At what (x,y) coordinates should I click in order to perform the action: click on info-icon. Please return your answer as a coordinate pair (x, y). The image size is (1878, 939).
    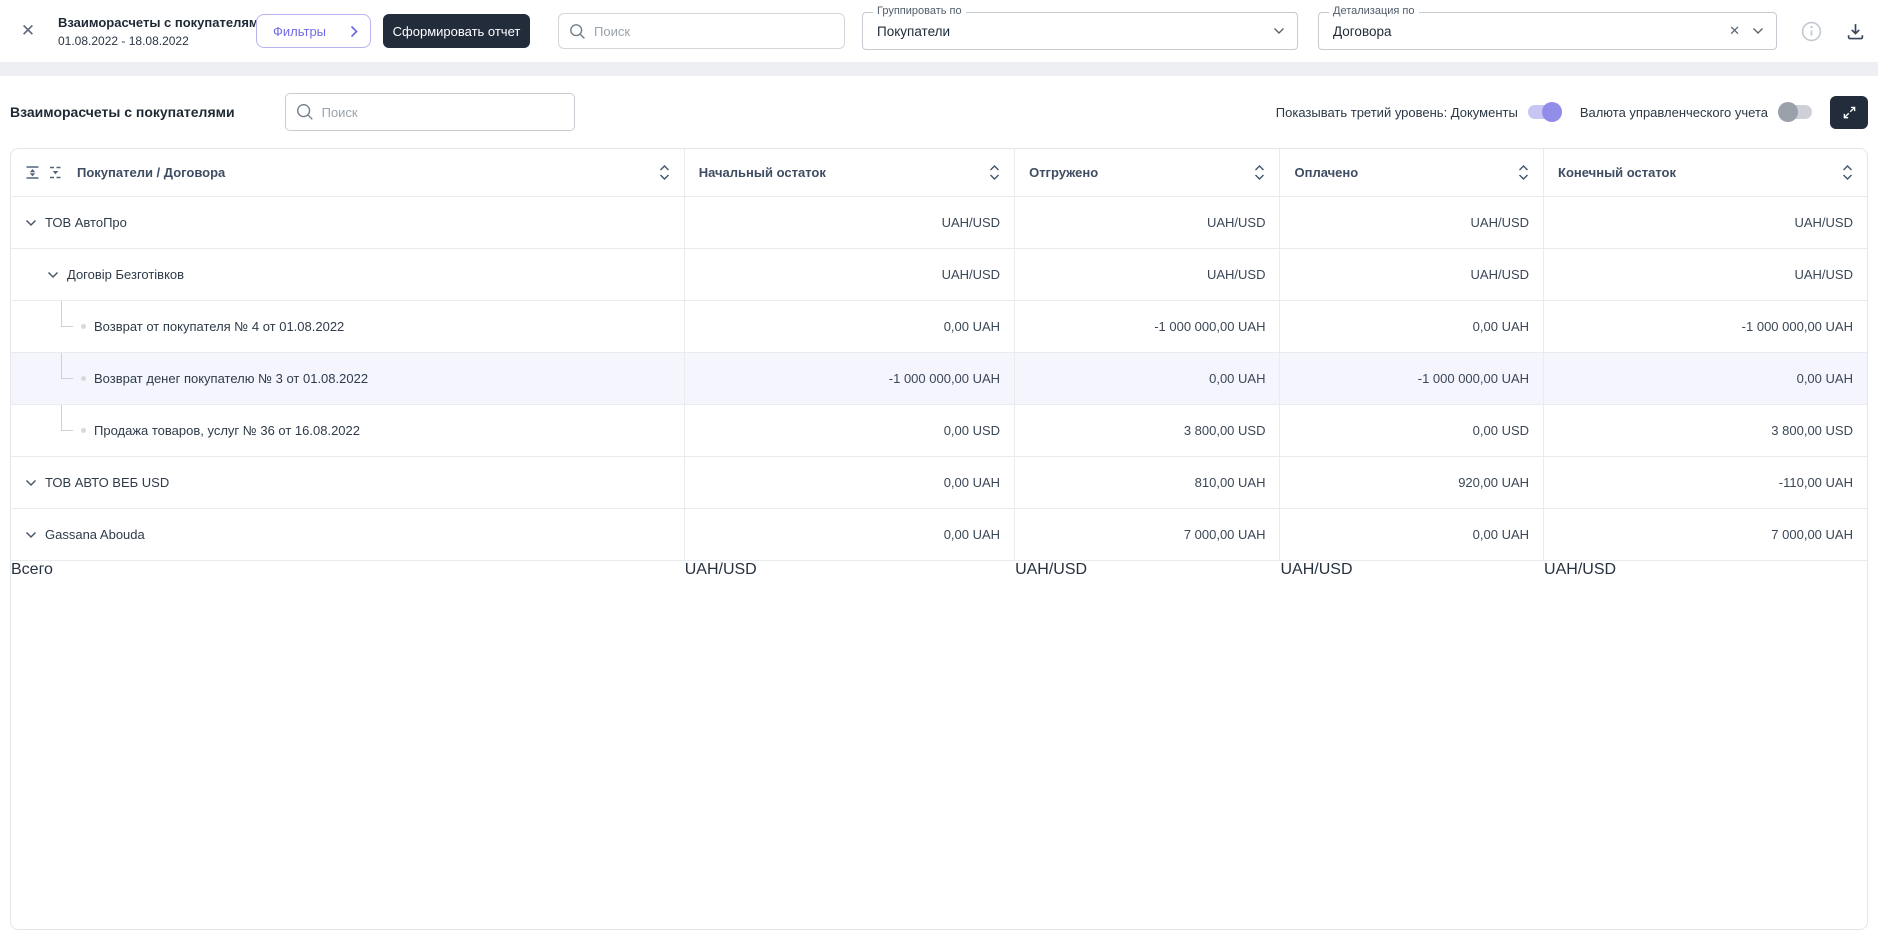
    Looking at the image, I should click on (1811, 31).